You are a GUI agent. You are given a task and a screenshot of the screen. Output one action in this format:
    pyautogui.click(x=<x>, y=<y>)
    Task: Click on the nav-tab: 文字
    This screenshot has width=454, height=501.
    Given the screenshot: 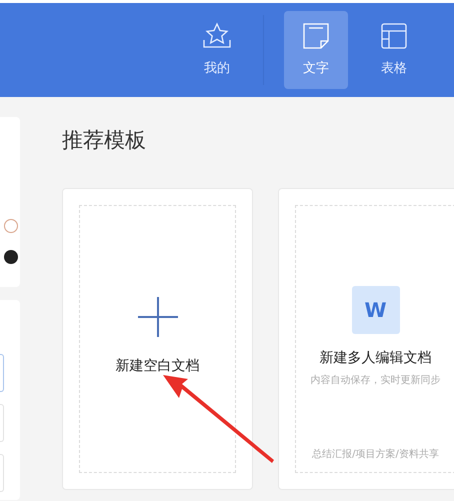 What is the action you would take?
    pyautogui.click(x=316, y=50)
    